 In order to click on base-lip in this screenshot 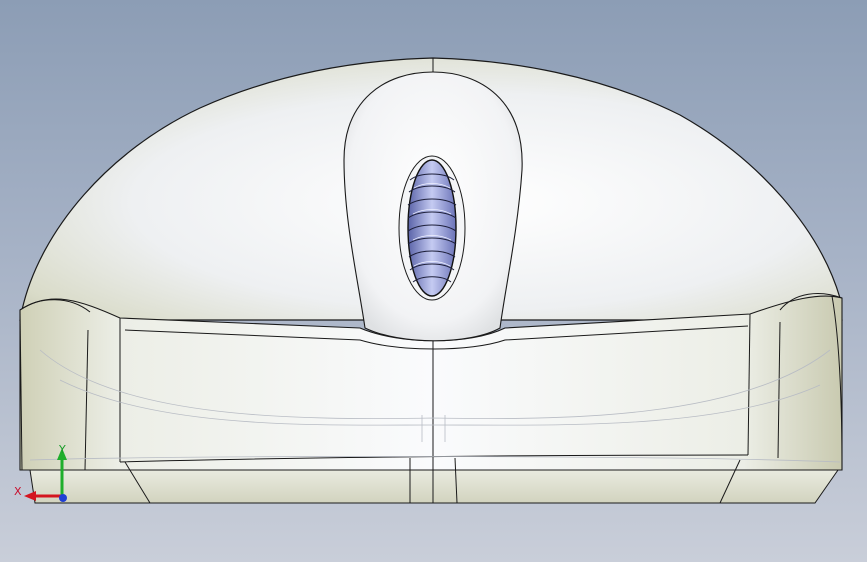, I will do `click(434, 486)`.